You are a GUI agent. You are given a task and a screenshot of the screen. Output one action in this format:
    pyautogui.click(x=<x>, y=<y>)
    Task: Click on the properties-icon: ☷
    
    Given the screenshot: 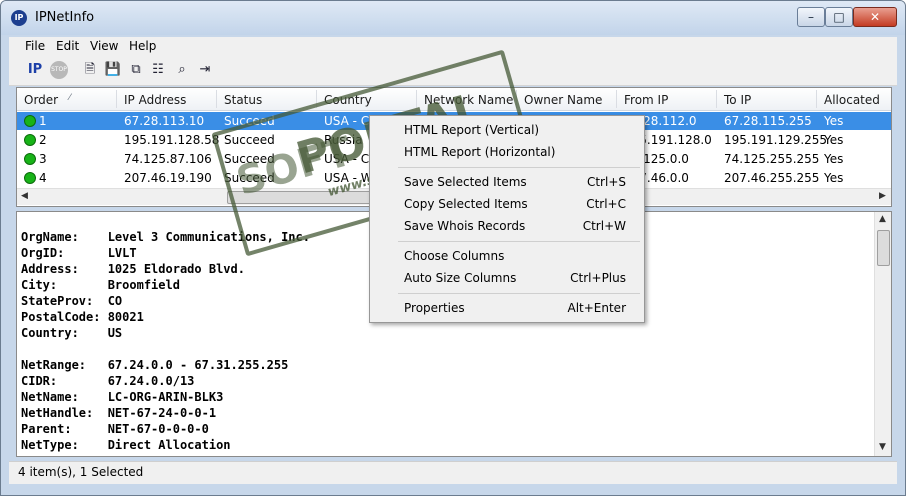 What is the action you would take?
    pyautogui.click(x=158, y=70)
    